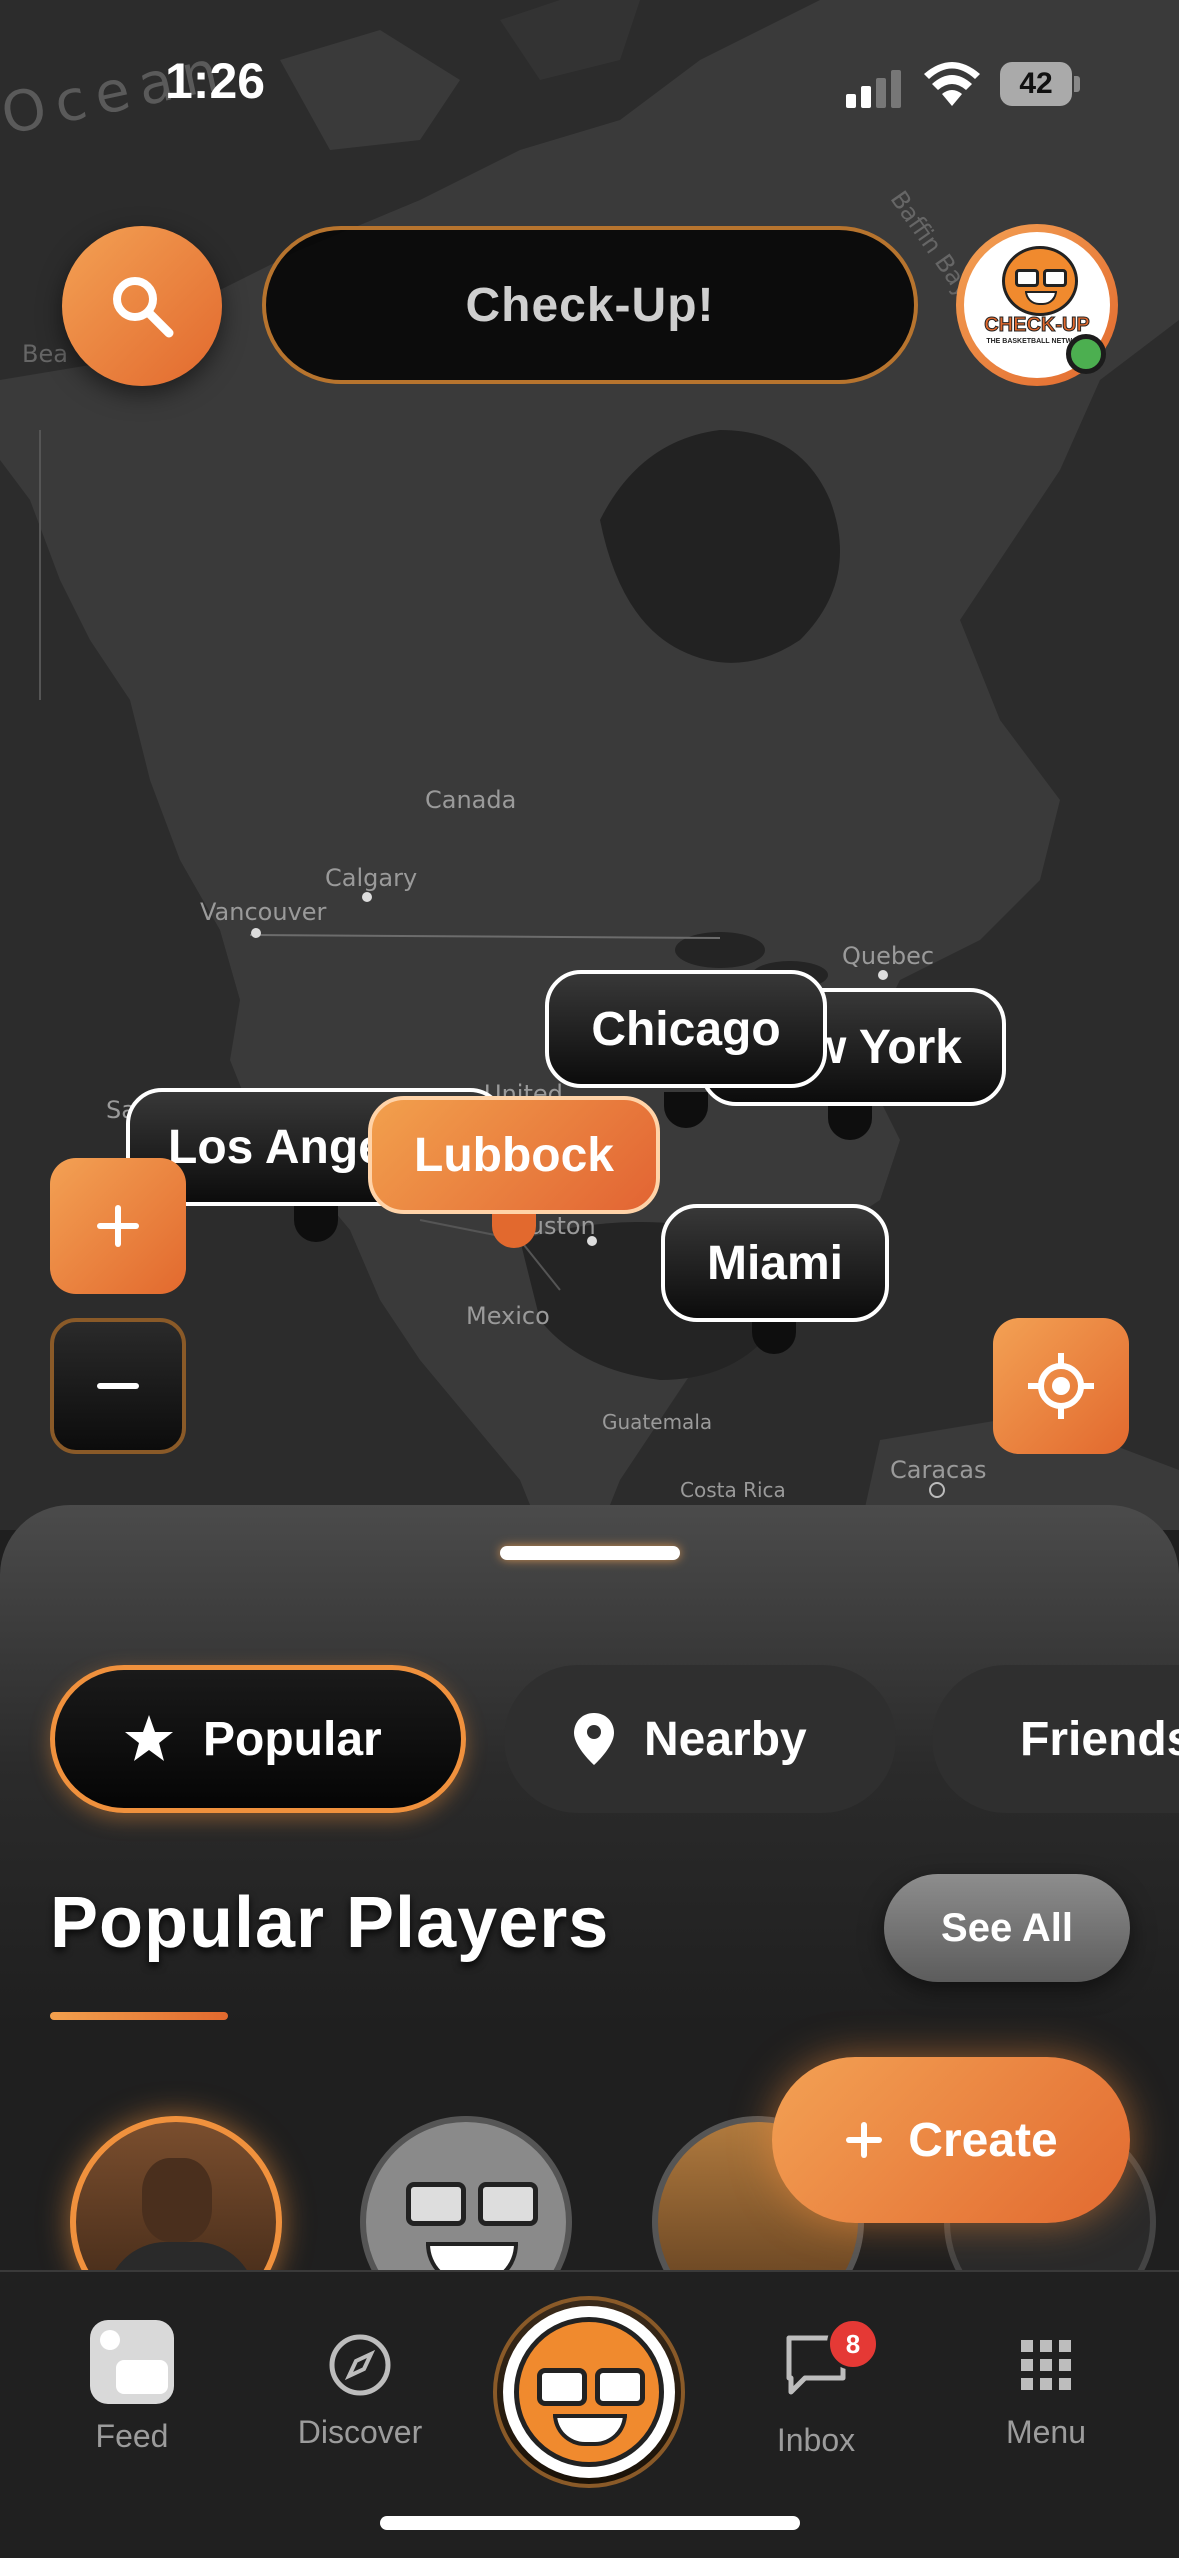 The width and height of the screenshot is (1179, 2558). I want to click on map-label-costa-rica: Costa Rica, so click(733, 1490).